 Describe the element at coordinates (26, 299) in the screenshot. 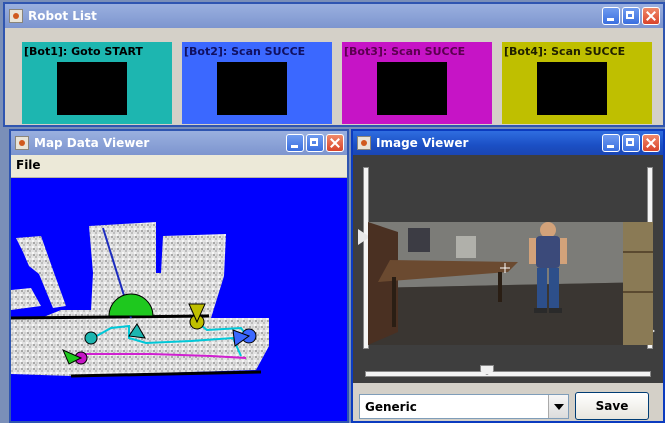

I see `map-left-fragment` at that location.